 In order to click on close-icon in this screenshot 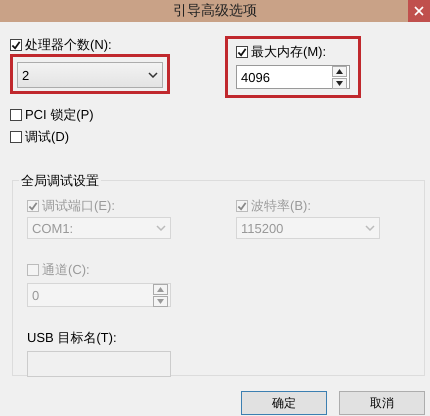, I will do `click(419, 11)`.